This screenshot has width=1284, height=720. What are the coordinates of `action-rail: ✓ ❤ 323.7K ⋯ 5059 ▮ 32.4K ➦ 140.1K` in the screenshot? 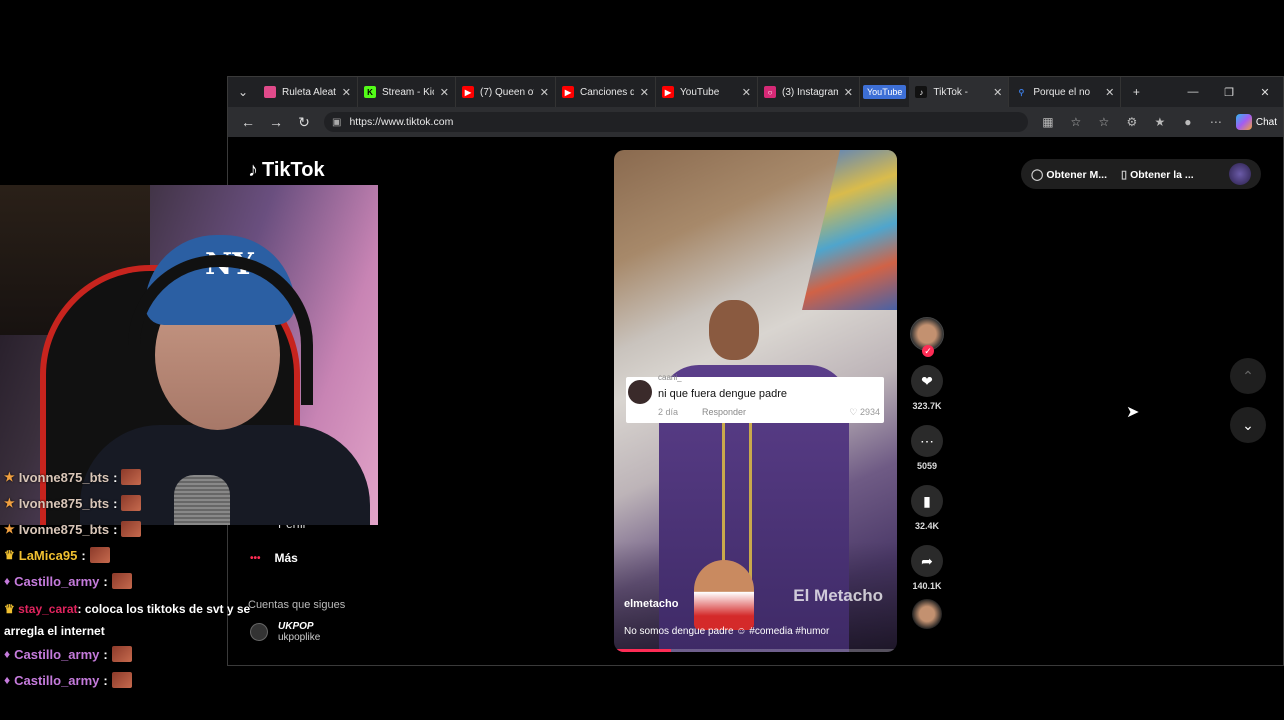 It's located at (927, 473).